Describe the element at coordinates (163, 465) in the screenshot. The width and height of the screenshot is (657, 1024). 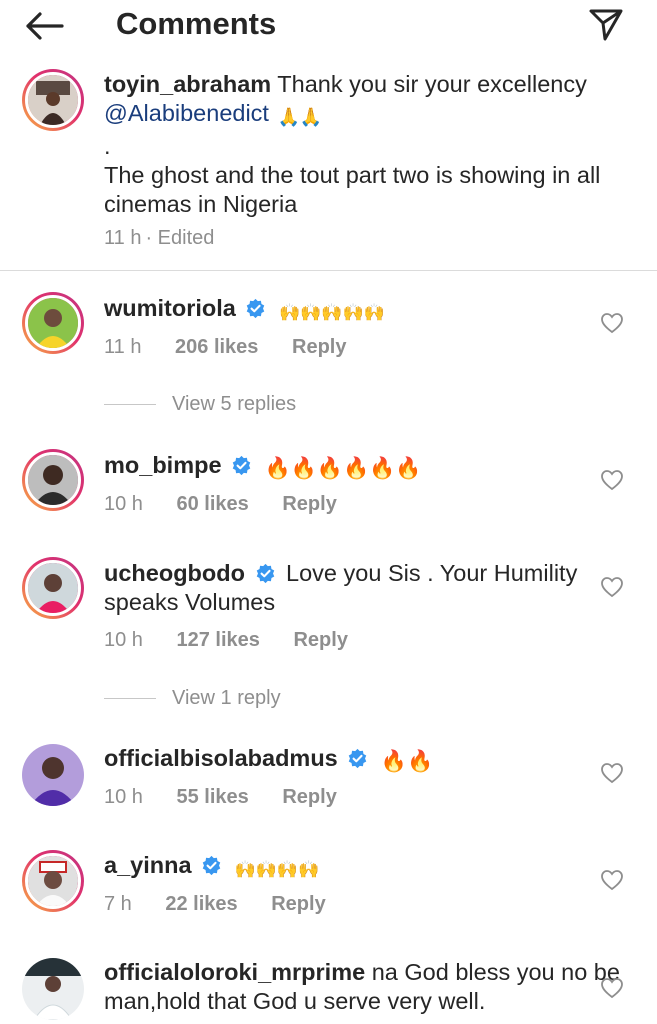
I see `comment-username: mo_bimpe` at that location.